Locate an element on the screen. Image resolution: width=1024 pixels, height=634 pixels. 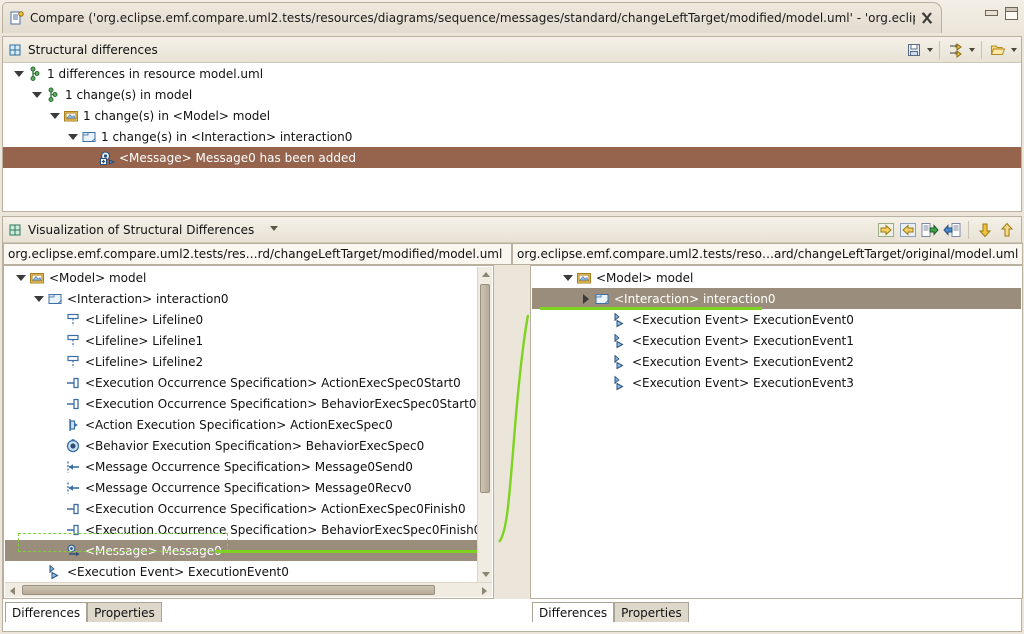
tree-row-label: 1 differences in resource model.uml is located at coordinates (155, 73).